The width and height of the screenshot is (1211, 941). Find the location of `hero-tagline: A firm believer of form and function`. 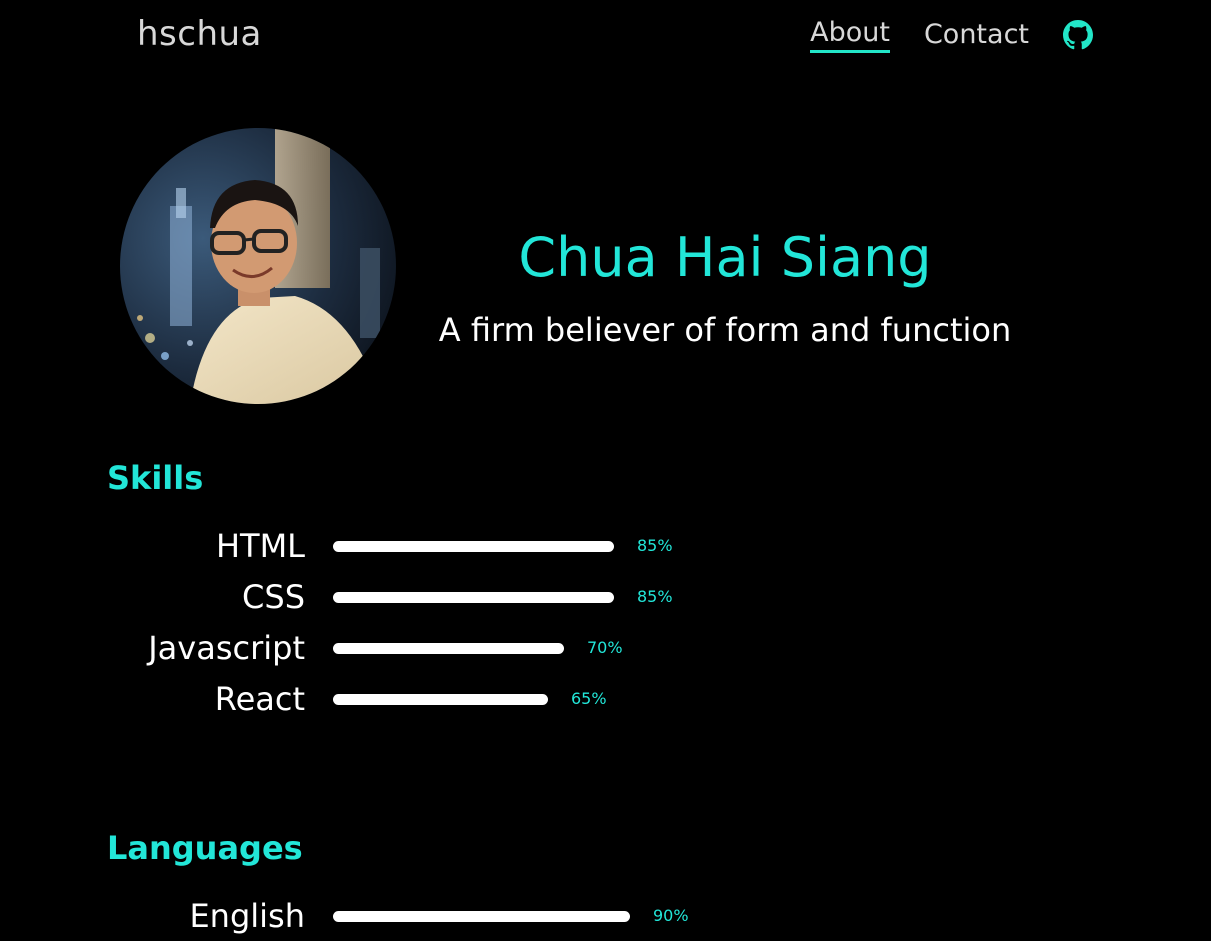

hero-tagline: A firm believer of form and function is located at coordinates (725, 330).